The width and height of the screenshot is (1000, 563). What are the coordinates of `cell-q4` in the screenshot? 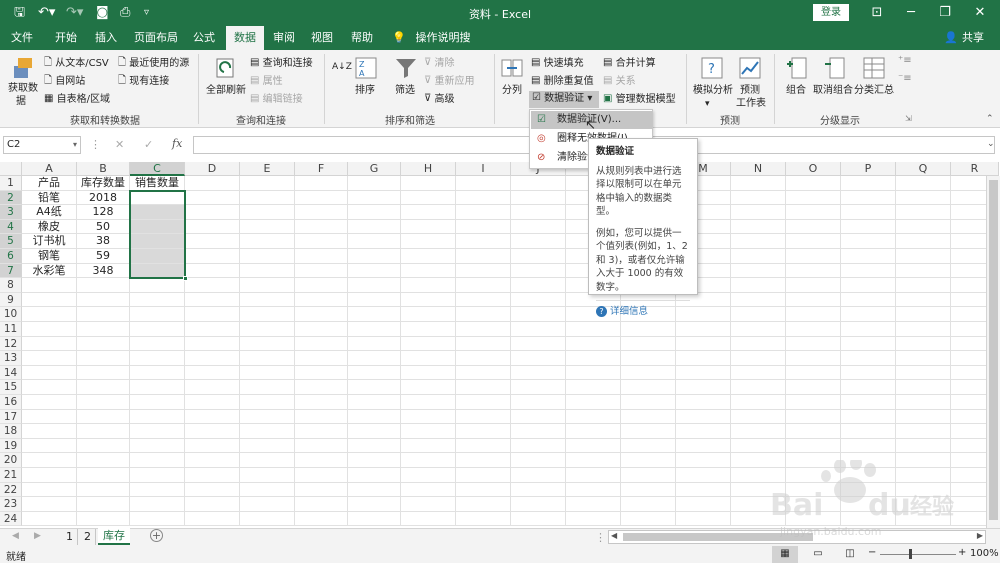 It's located at (923, 227).